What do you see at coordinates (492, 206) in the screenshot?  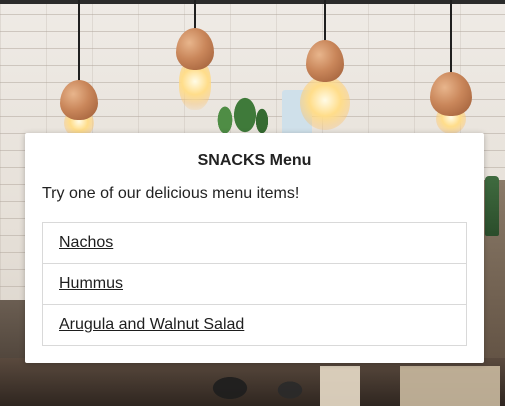 I see `background-bottle` at bounding box center [492, 206].